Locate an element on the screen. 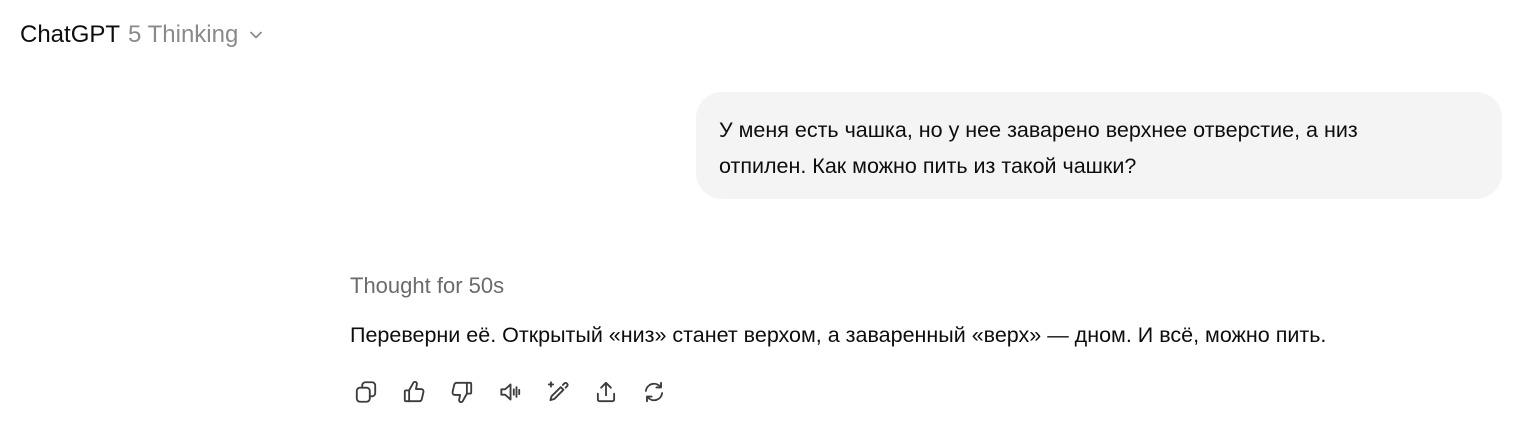  read-aloud-button is located at coordinates (510, 392).